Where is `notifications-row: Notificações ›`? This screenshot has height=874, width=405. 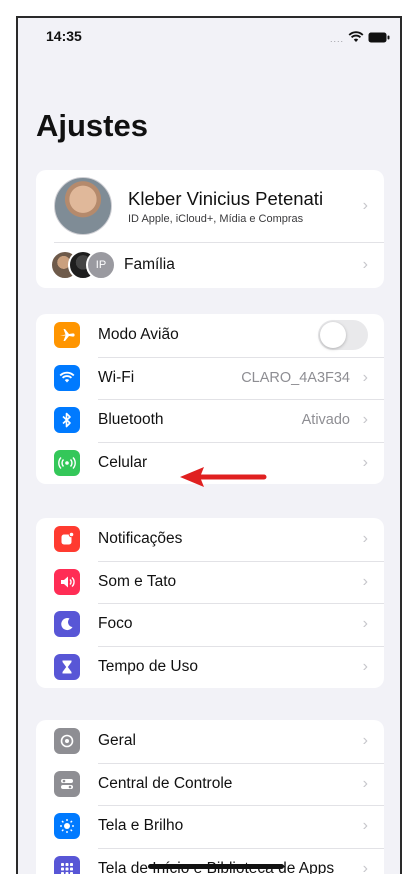 notifications-row: Notificações › is located at coordinates (210, 539).